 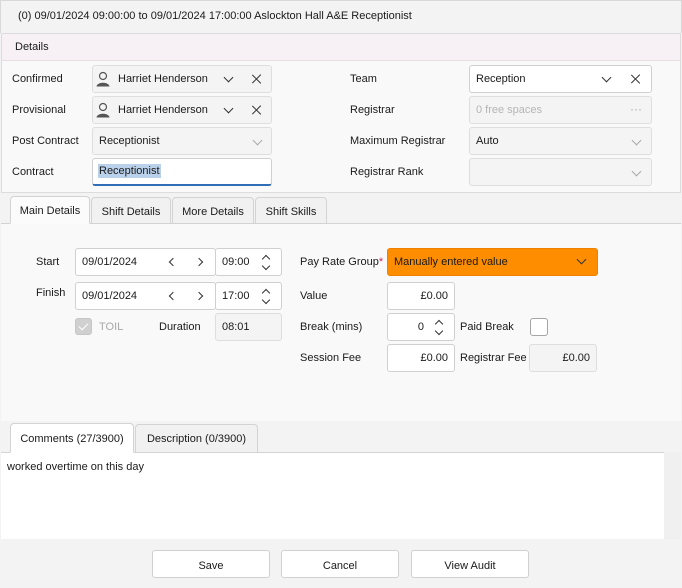 I want to click on session-fee-value: £0.00, so click(x=434, y=358).